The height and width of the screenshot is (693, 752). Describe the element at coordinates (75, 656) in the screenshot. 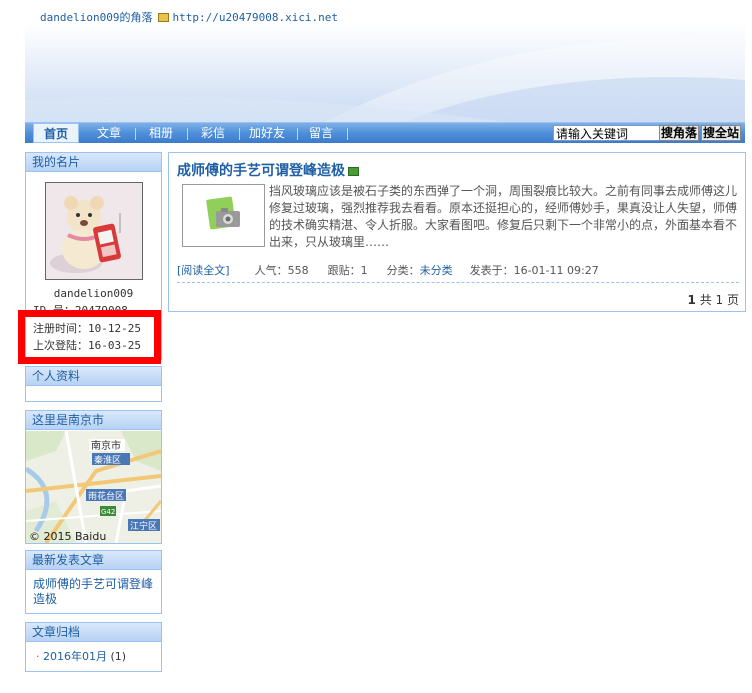

I see `archive-month-link: 2016年01月` at that location.